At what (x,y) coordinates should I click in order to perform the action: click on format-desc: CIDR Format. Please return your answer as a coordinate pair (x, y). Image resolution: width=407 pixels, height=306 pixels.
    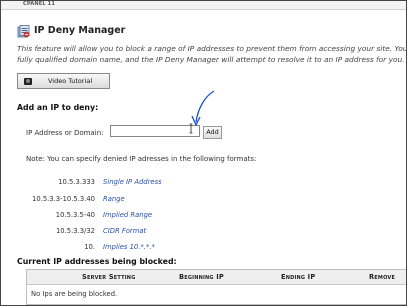
    Looking at the image, I should click on (125, 231).